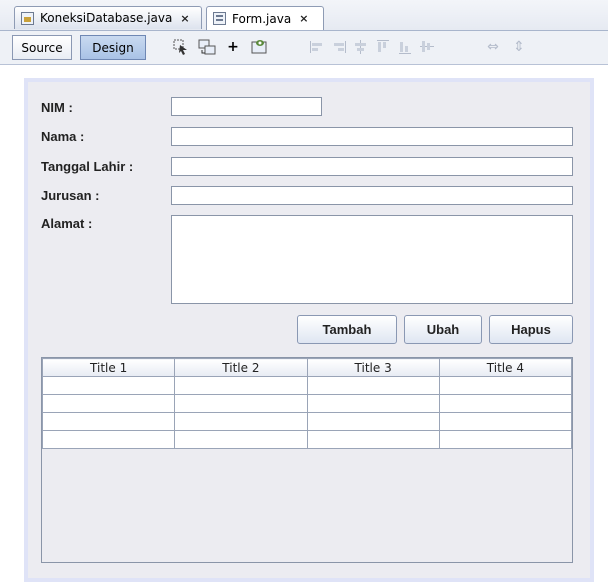 The width and height of the screenshot is (608, 584). What do you see at coordinates (63, 136) in the screenshot?
I see `nama-label: Nama :` at bounding box center [63, 136].